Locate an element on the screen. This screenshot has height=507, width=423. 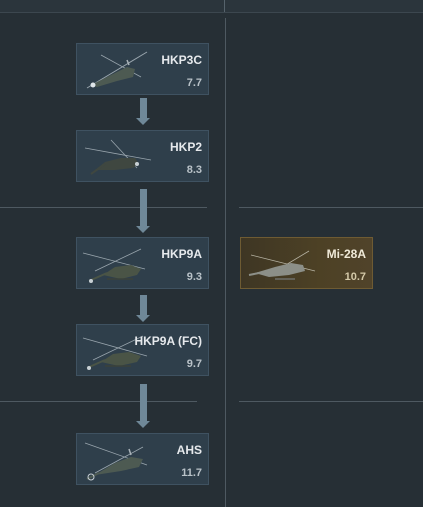
vehicle-card-hkp9a: HKP9A 9.3 is located at coordinates (142, 263).